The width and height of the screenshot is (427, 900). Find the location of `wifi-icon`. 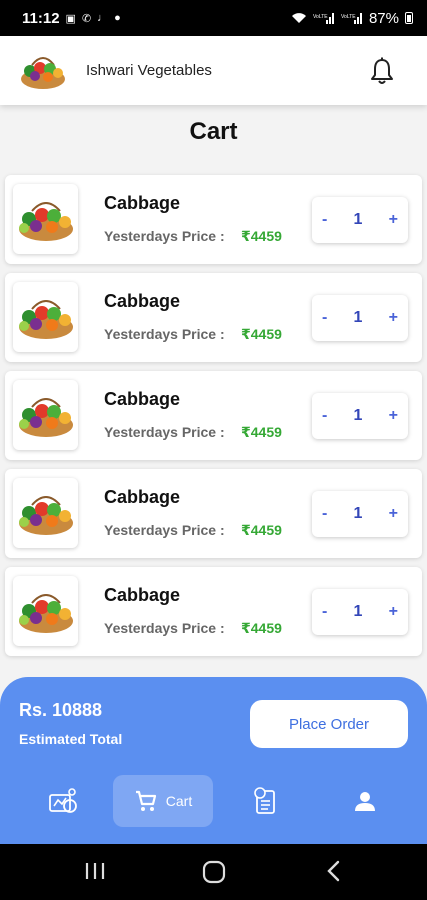

wifi-icon is located at coordinates (298, 18).